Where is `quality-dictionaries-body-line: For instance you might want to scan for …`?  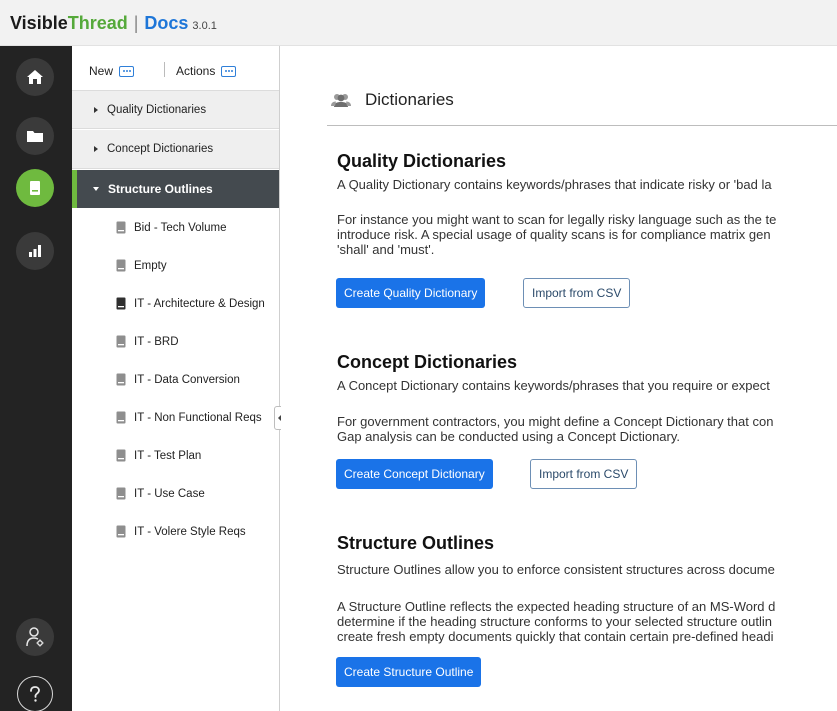 quality-dictionaries-body-line: For instance you might want to scan for … is located at coordinates (557, 219).